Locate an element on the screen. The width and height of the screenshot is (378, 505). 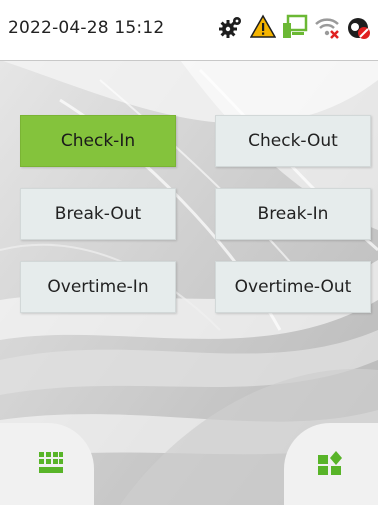
break-out-button: Break-Out is located at coordinates (98, 214).